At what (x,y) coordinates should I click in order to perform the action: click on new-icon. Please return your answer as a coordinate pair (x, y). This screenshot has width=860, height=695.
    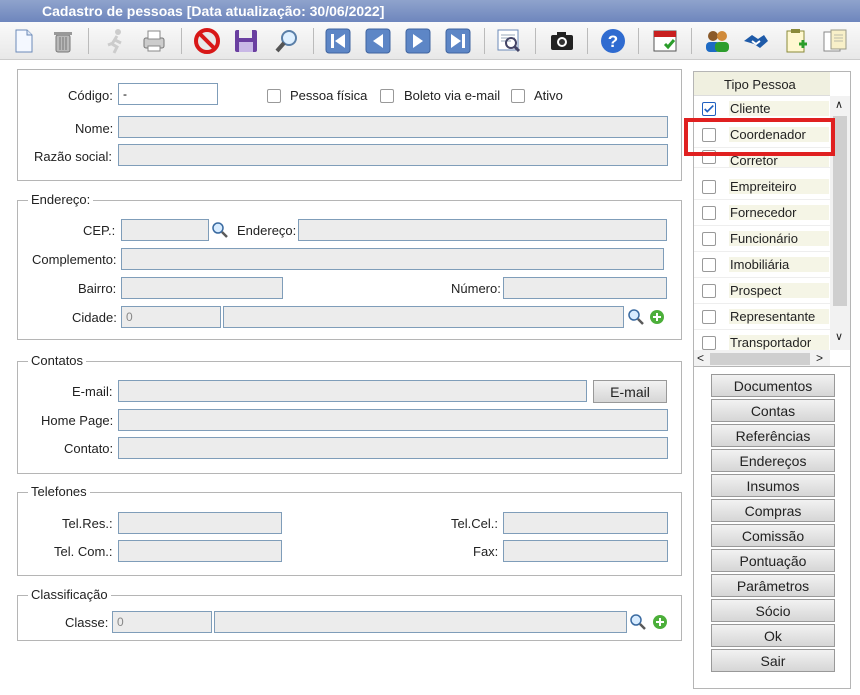
    Looking at the image, I should click on (23, 41).